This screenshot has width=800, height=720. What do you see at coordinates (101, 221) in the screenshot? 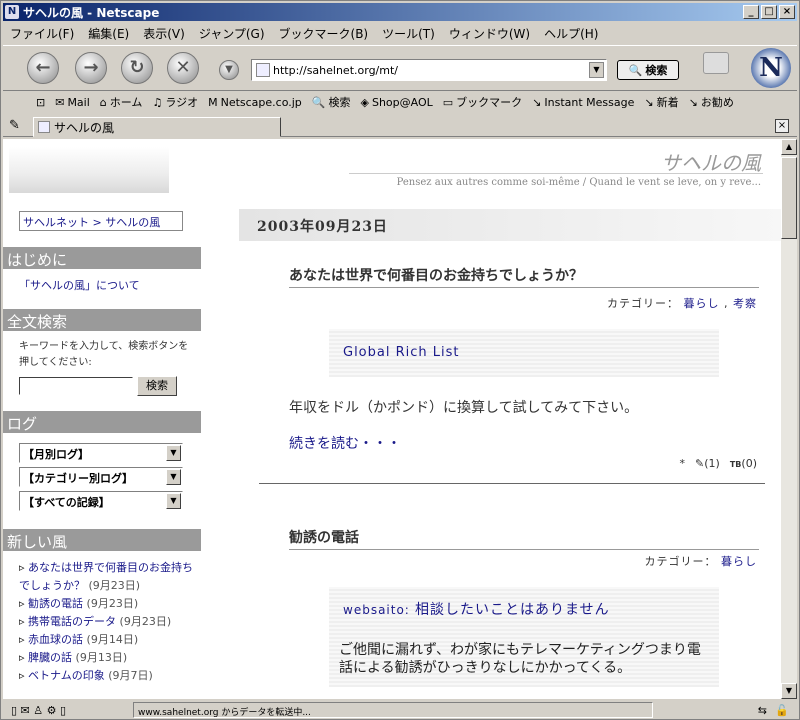
I see `breadcrumb: サヘルネット > サヘルの風` at bounding box center [101, 221].